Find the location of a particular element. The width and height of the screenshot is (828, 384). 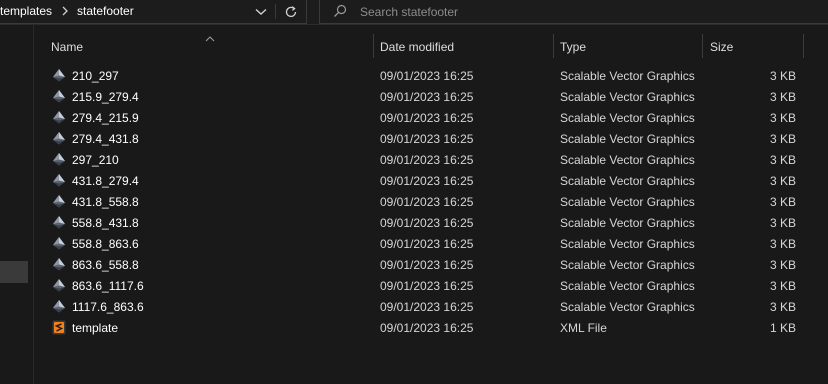

file-name: 863.6_558.8 is located at coordinates (105, 265).